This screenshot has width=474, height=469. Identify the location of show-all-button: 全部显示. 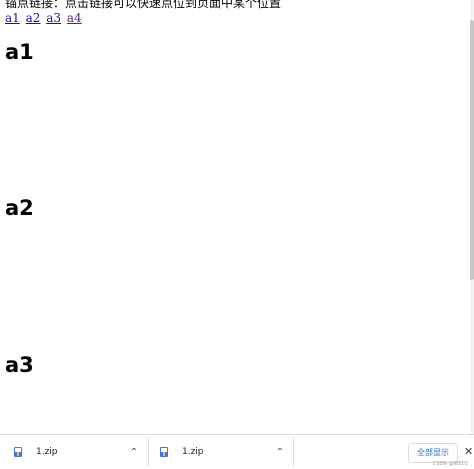
(433, 453).